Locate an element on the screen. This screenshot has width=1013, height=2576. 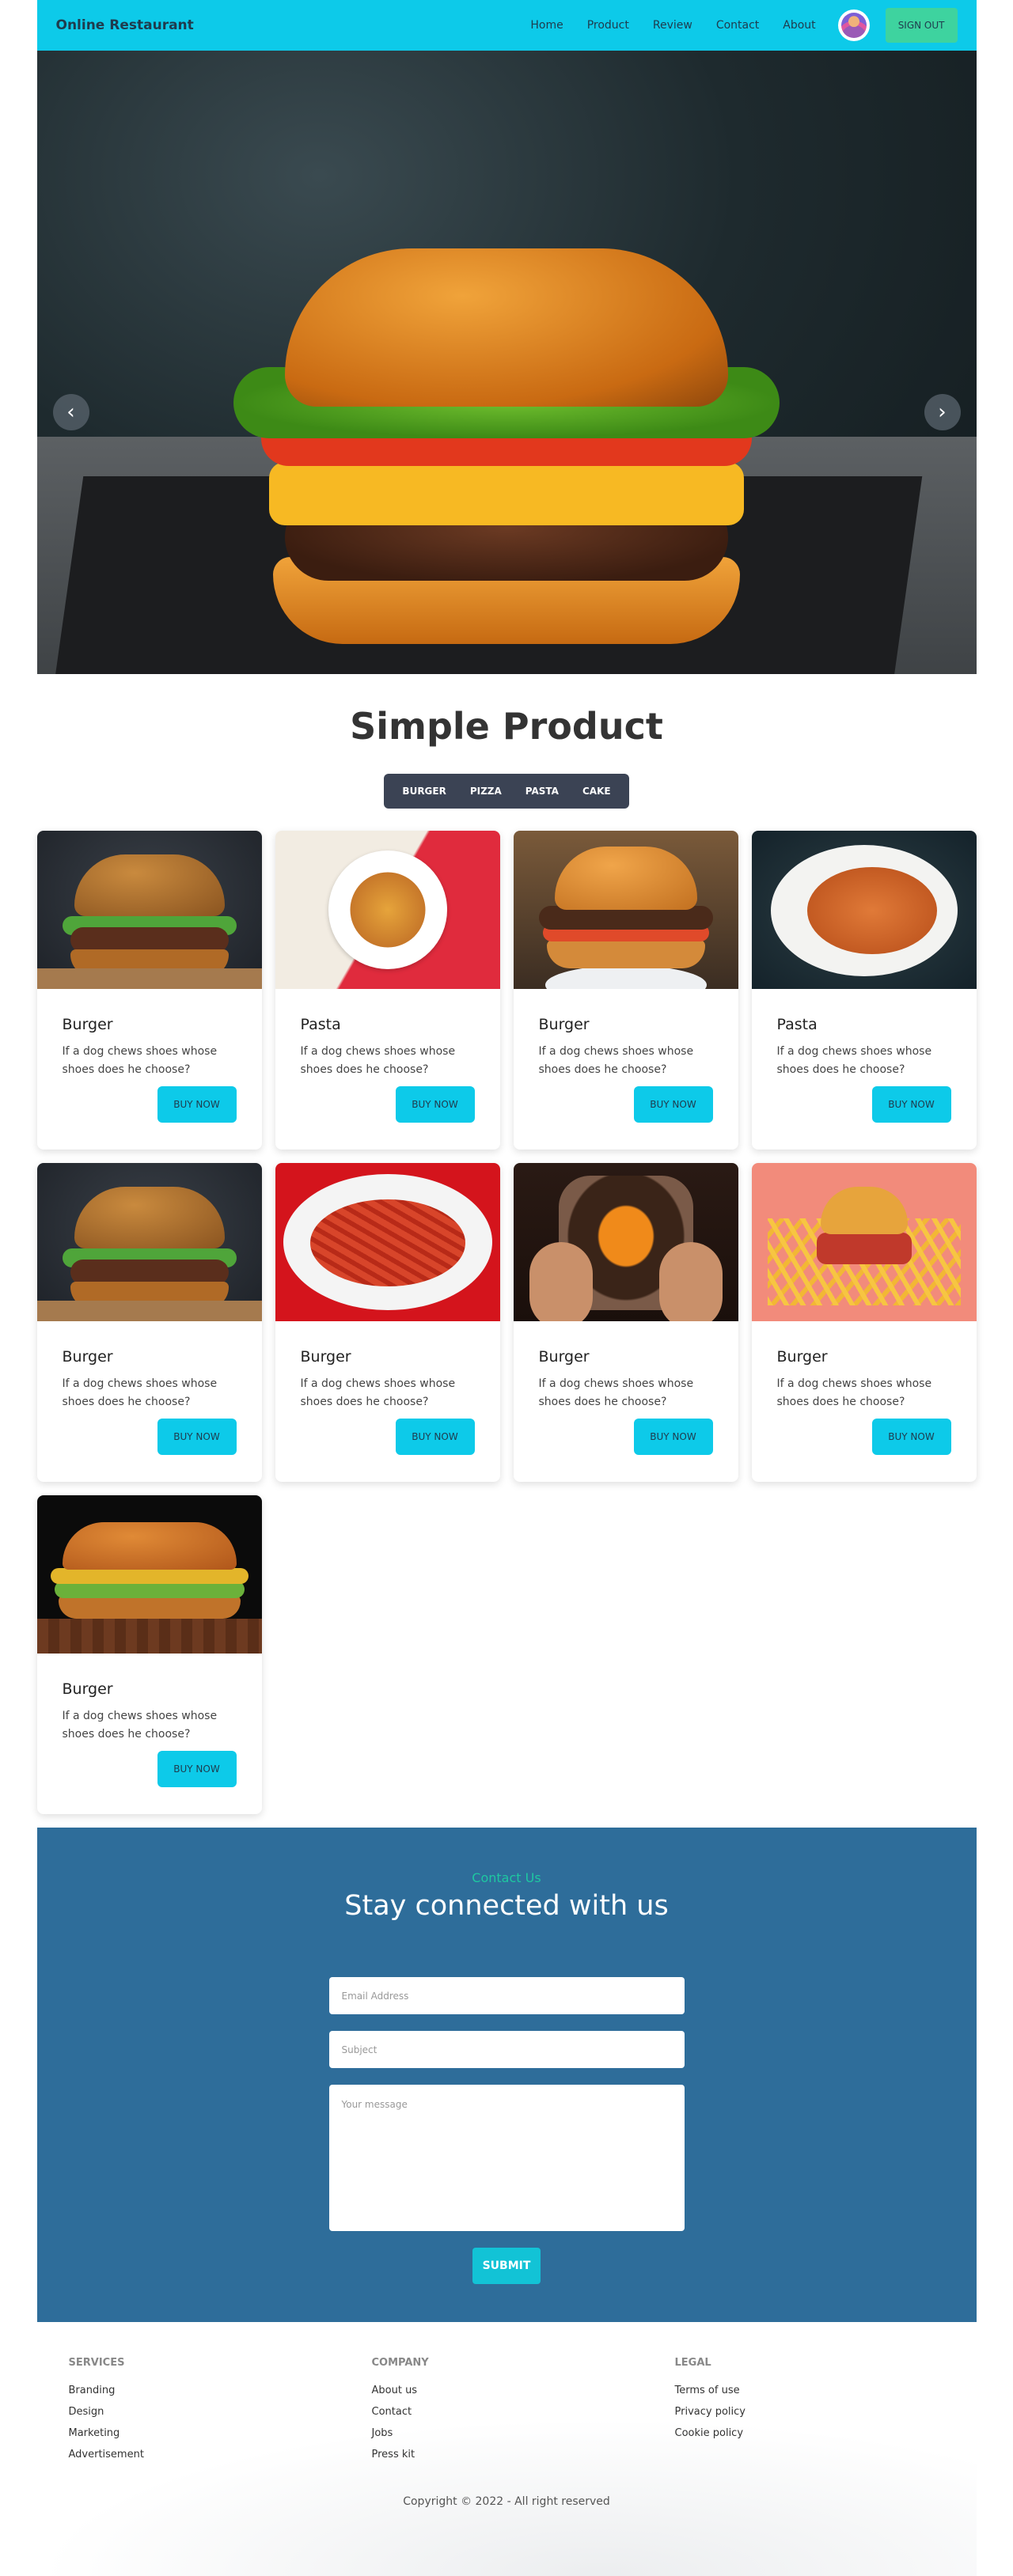
contact-kicker: Contact Us is located at coordinates (506, 1877).